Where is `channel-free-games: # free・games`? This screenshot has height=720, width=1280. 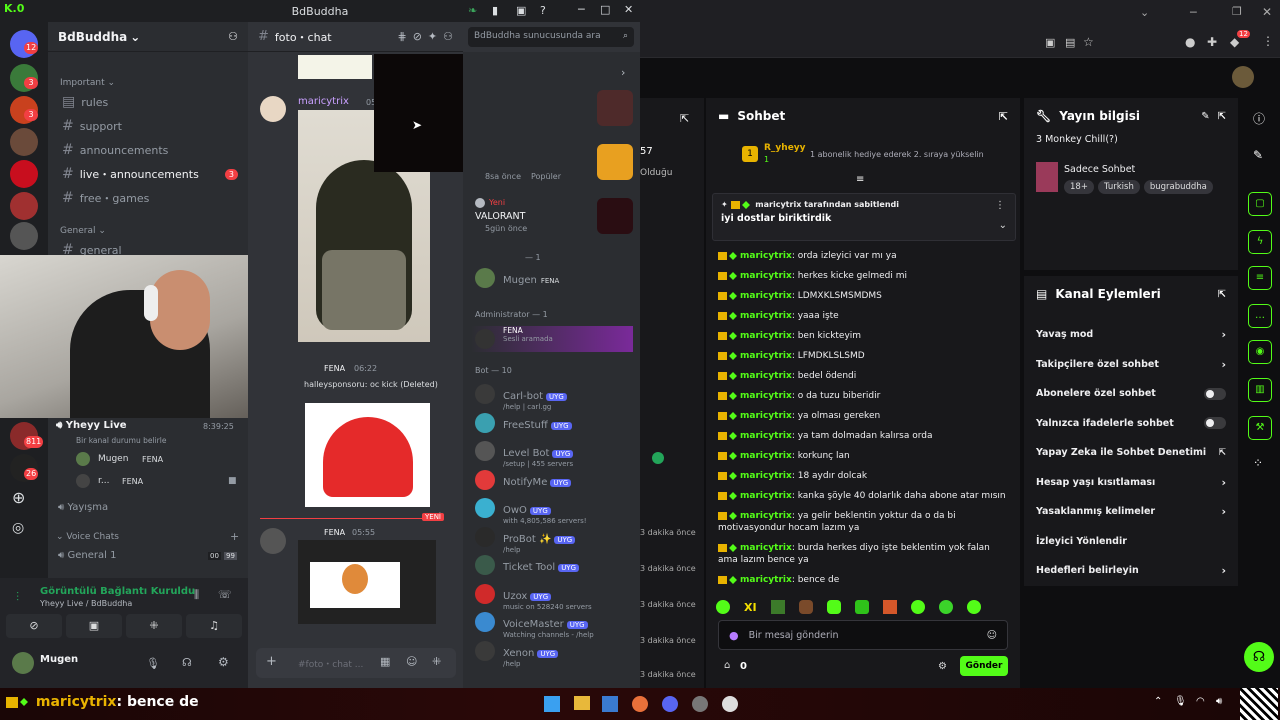
channel-free-games: # free・games is located at coordinates (148, 198).